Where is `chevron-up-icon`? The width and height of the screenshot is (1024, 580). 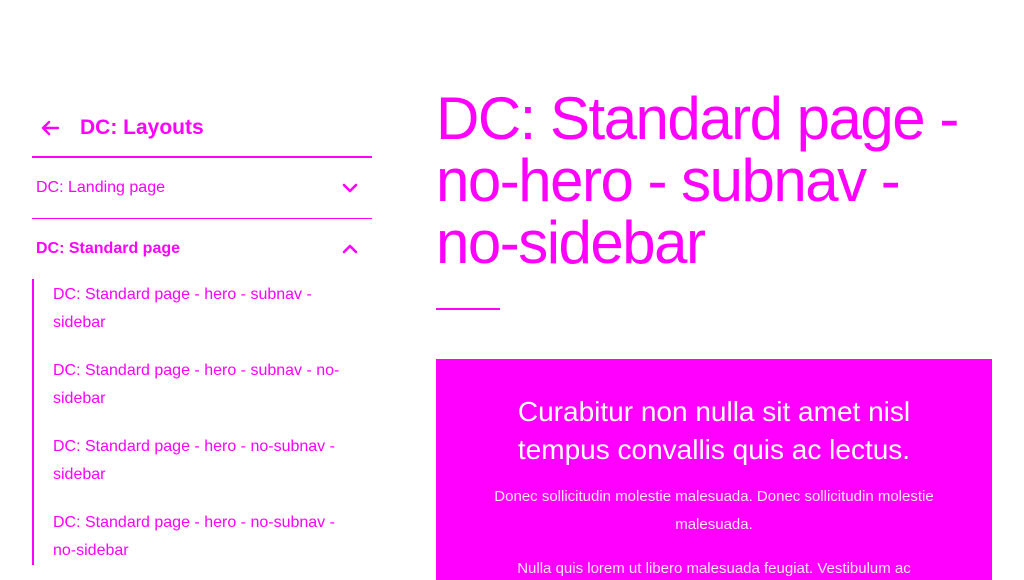
chevron-up-icon is located at coordinates (350, 249).